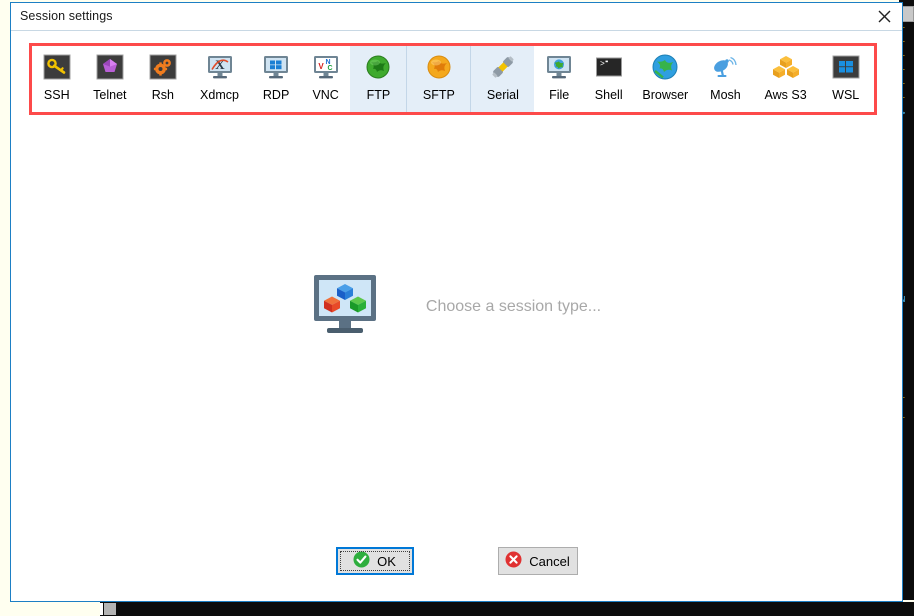  I want to click on ftp-green-globe-icon, so click(378, 67).